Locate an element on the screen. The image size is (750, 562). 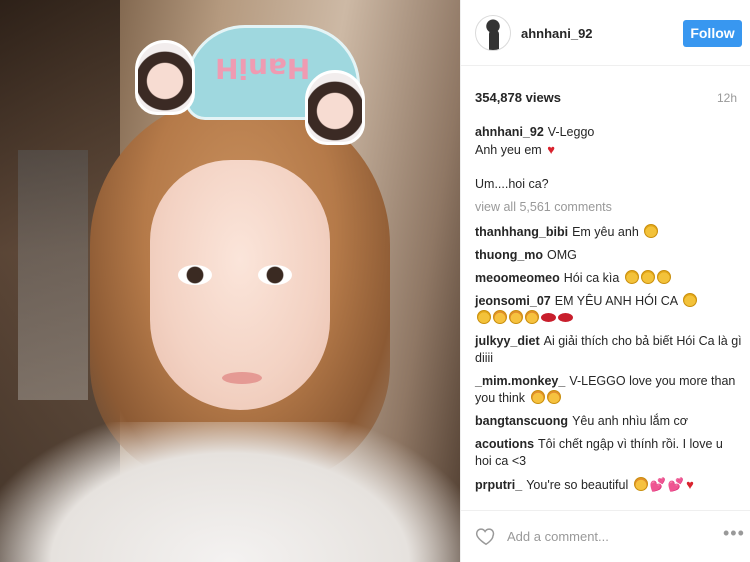
more-options-icon: ••• is located at coordinates (734, 533).